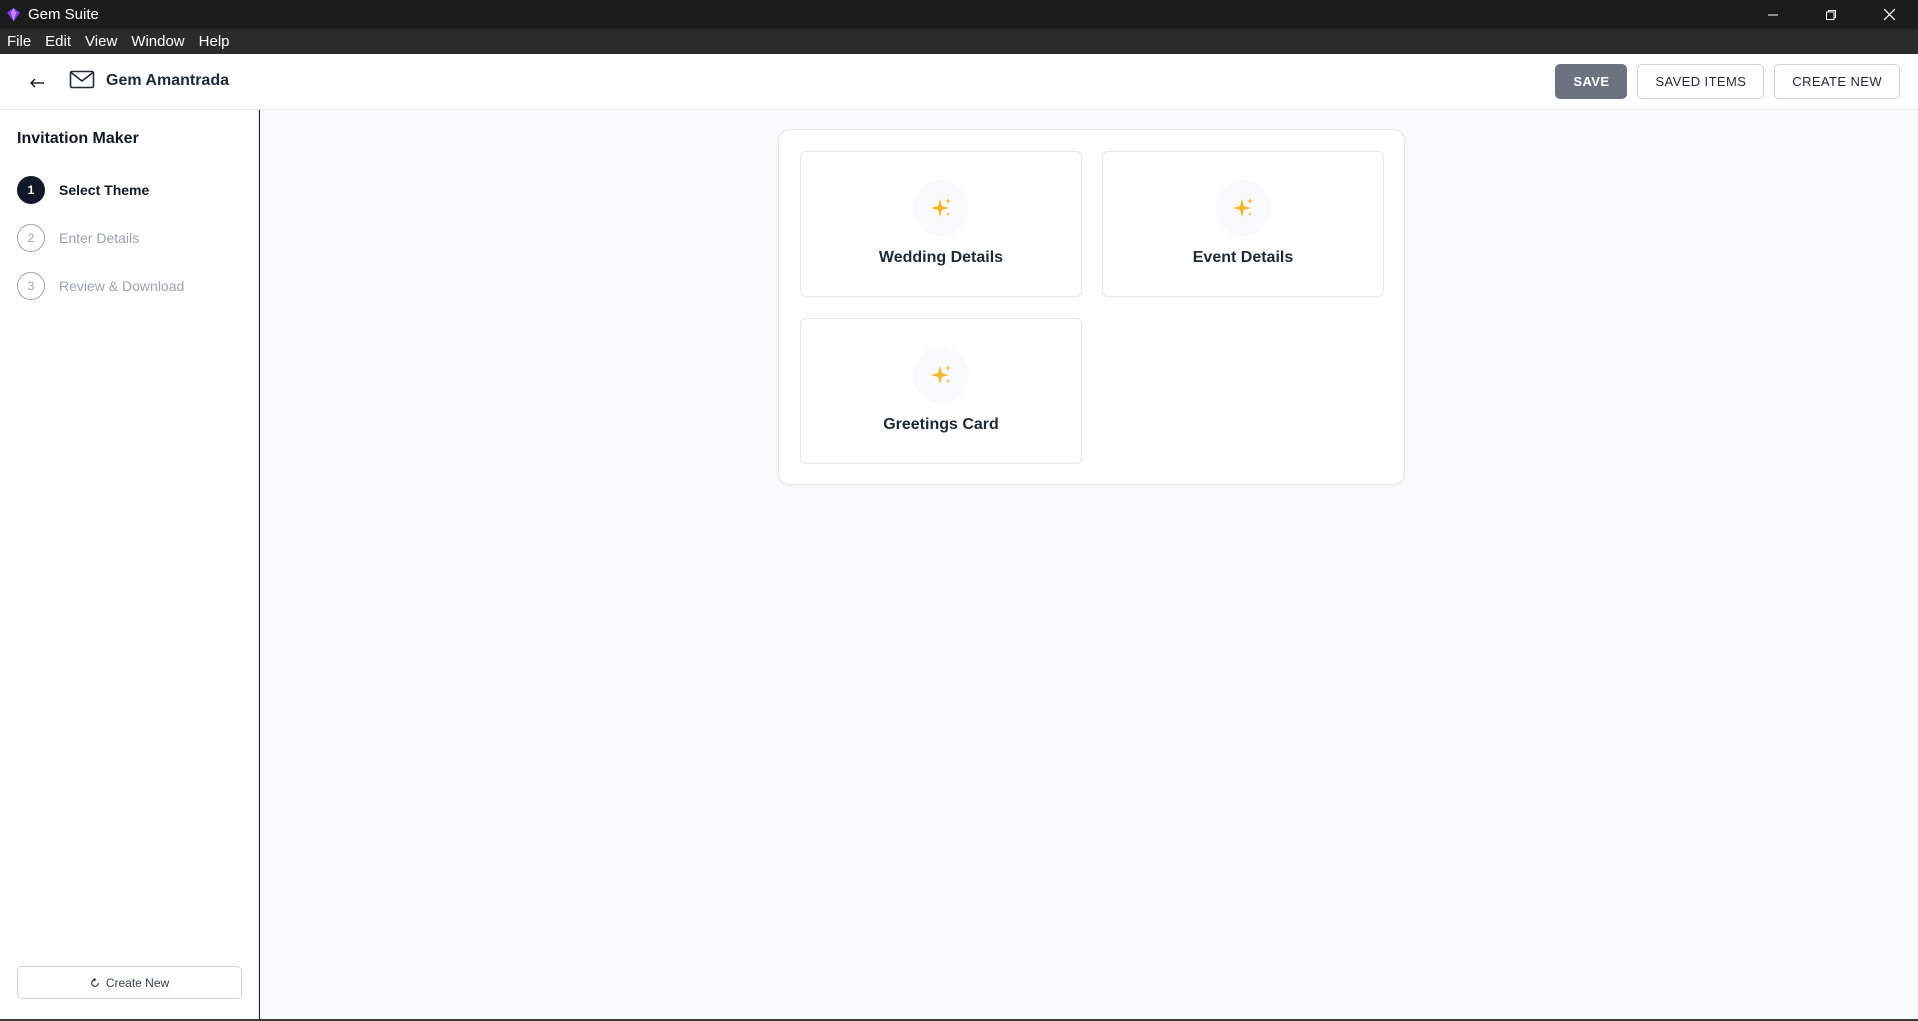  I want to click on step-enter-details: 2 Enter Details, so click(100, 238).